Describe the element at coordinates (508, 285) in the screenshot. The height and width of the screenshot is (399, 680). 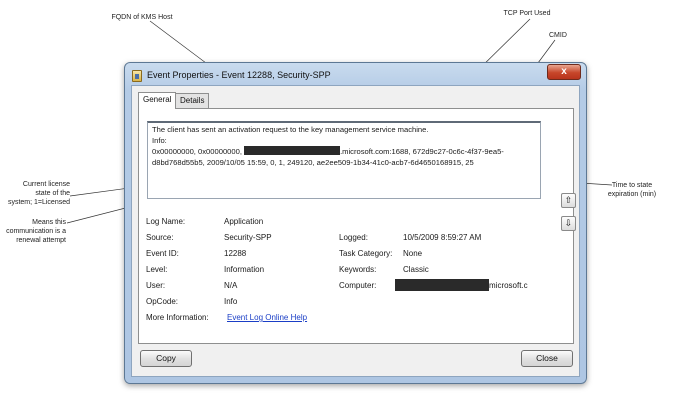
I see `computer-value: microsoft.c` at that location.